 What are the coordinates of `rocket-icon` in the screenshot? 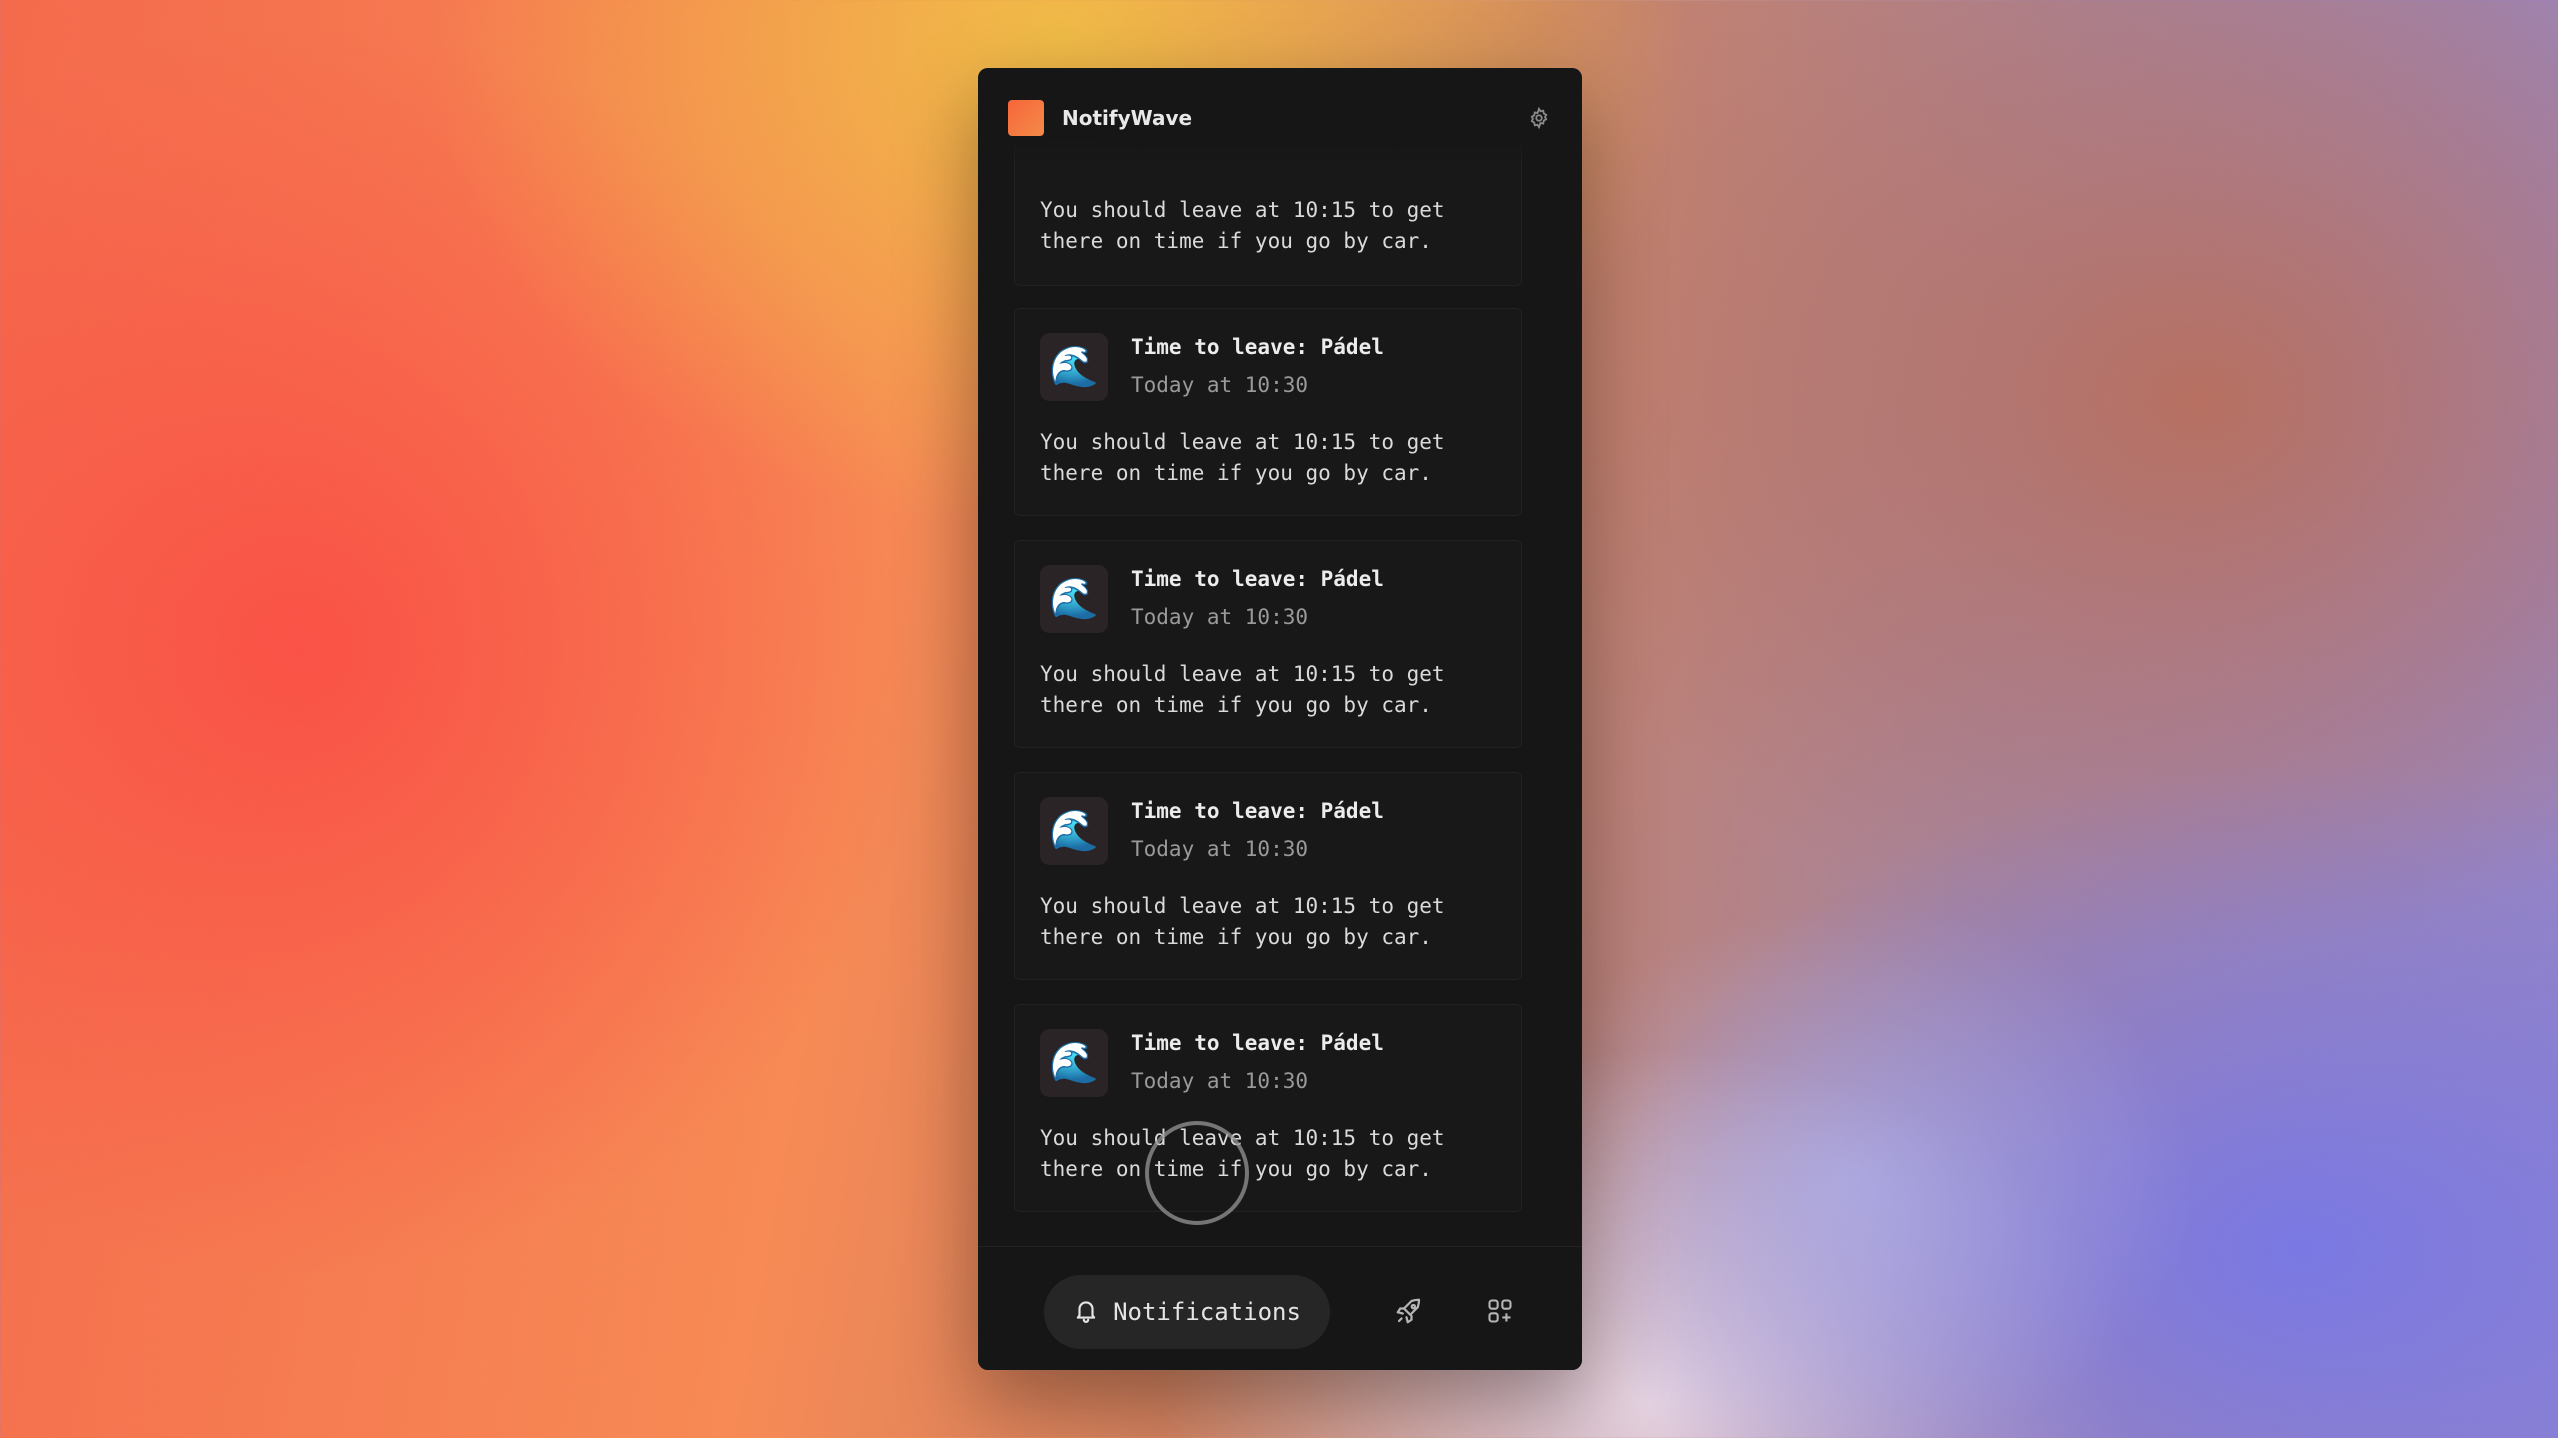 It's located at (1409, 1311).